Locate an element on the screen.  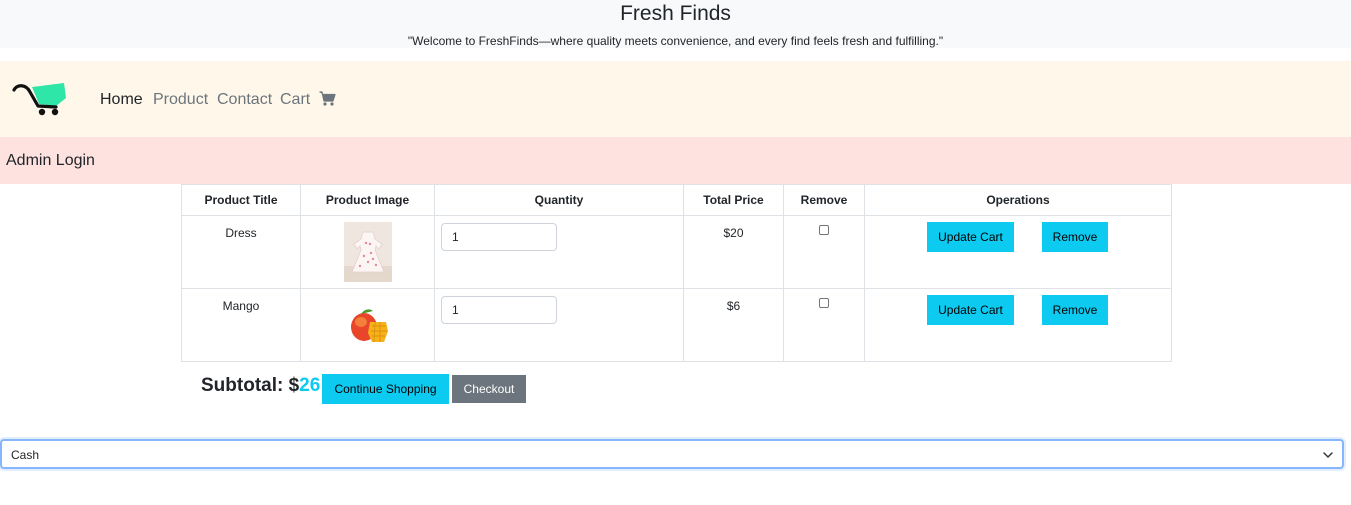
product-title: Mango is located at coordinates (241, 306).